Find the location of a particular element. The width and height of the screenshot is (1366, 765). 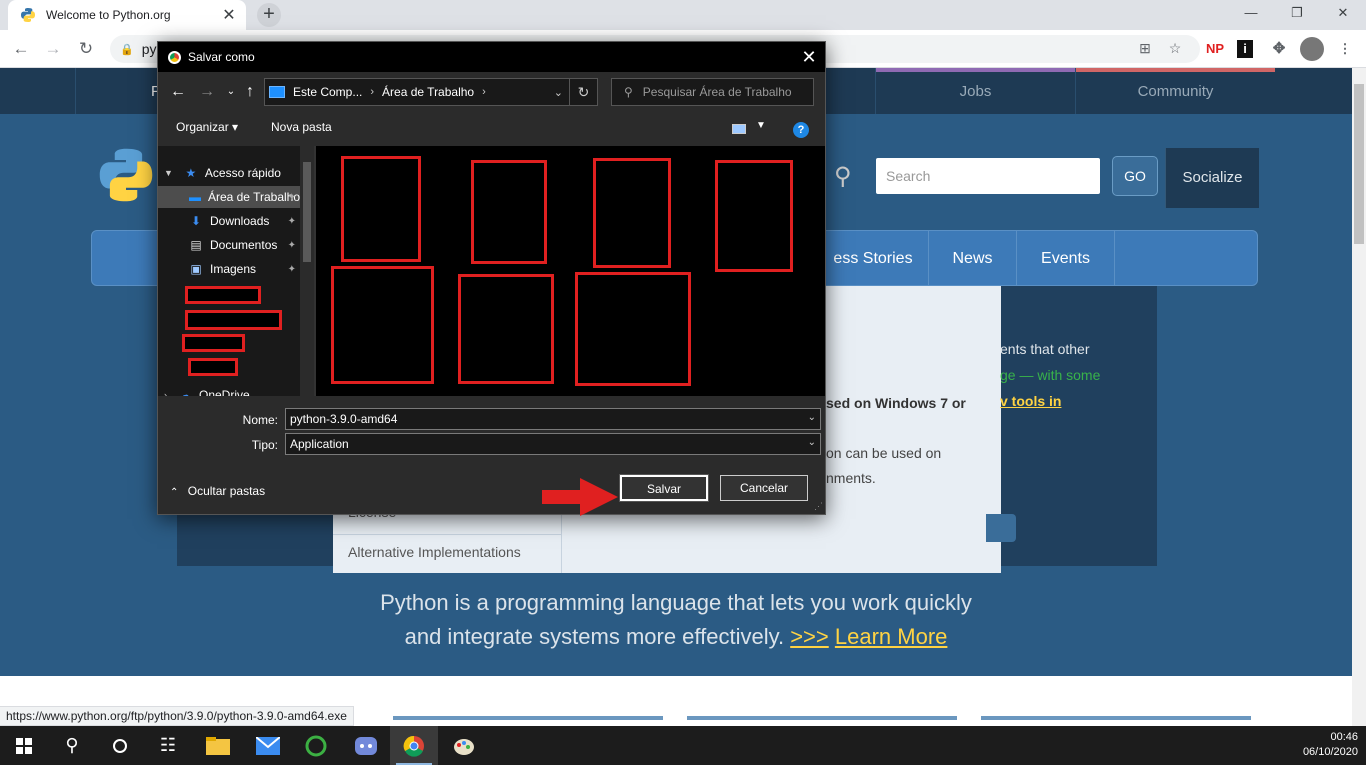

chrome-taskbar-icon is located at coordinates (414, 745).